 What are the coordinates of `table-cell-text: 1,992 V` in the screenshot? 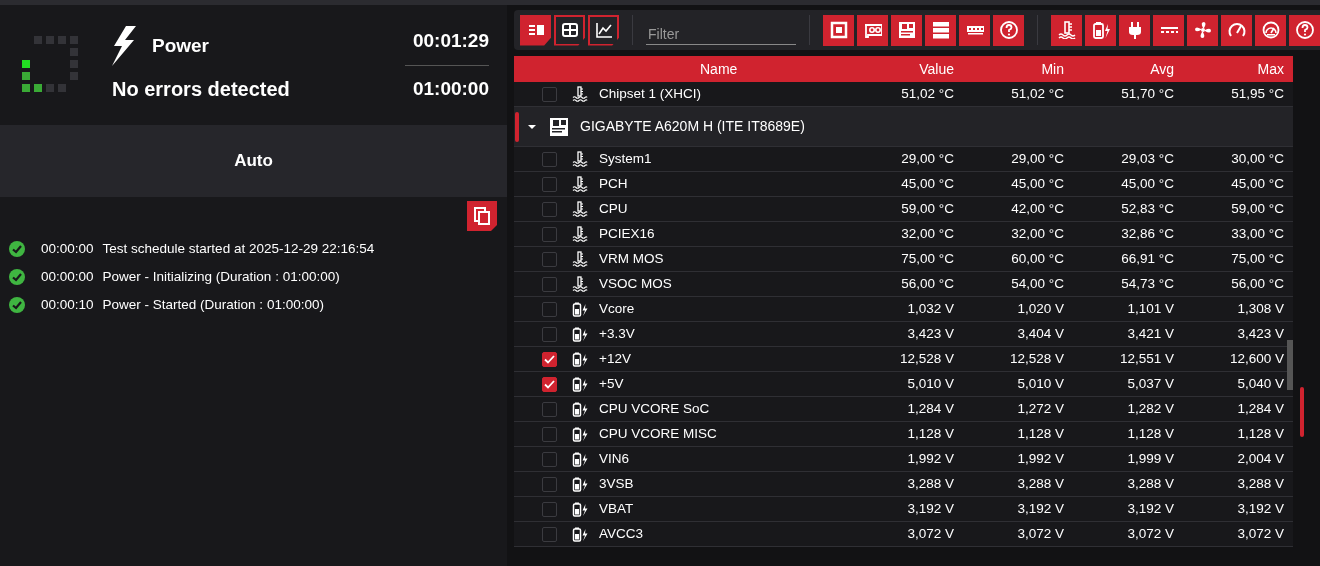 It's located at (1040, 458).